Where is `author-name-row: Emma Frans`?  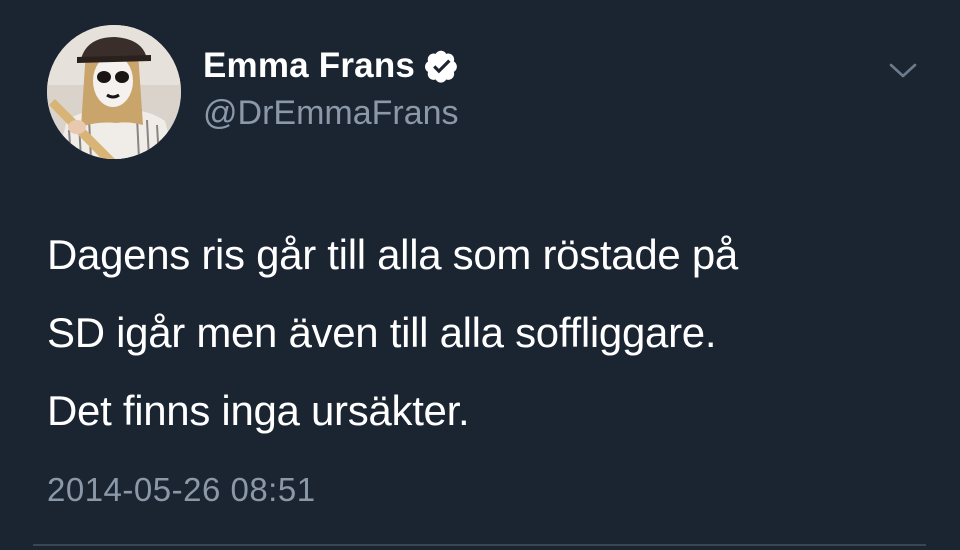 author-name-row: Emma Frans is located at coordinates (331, 66).